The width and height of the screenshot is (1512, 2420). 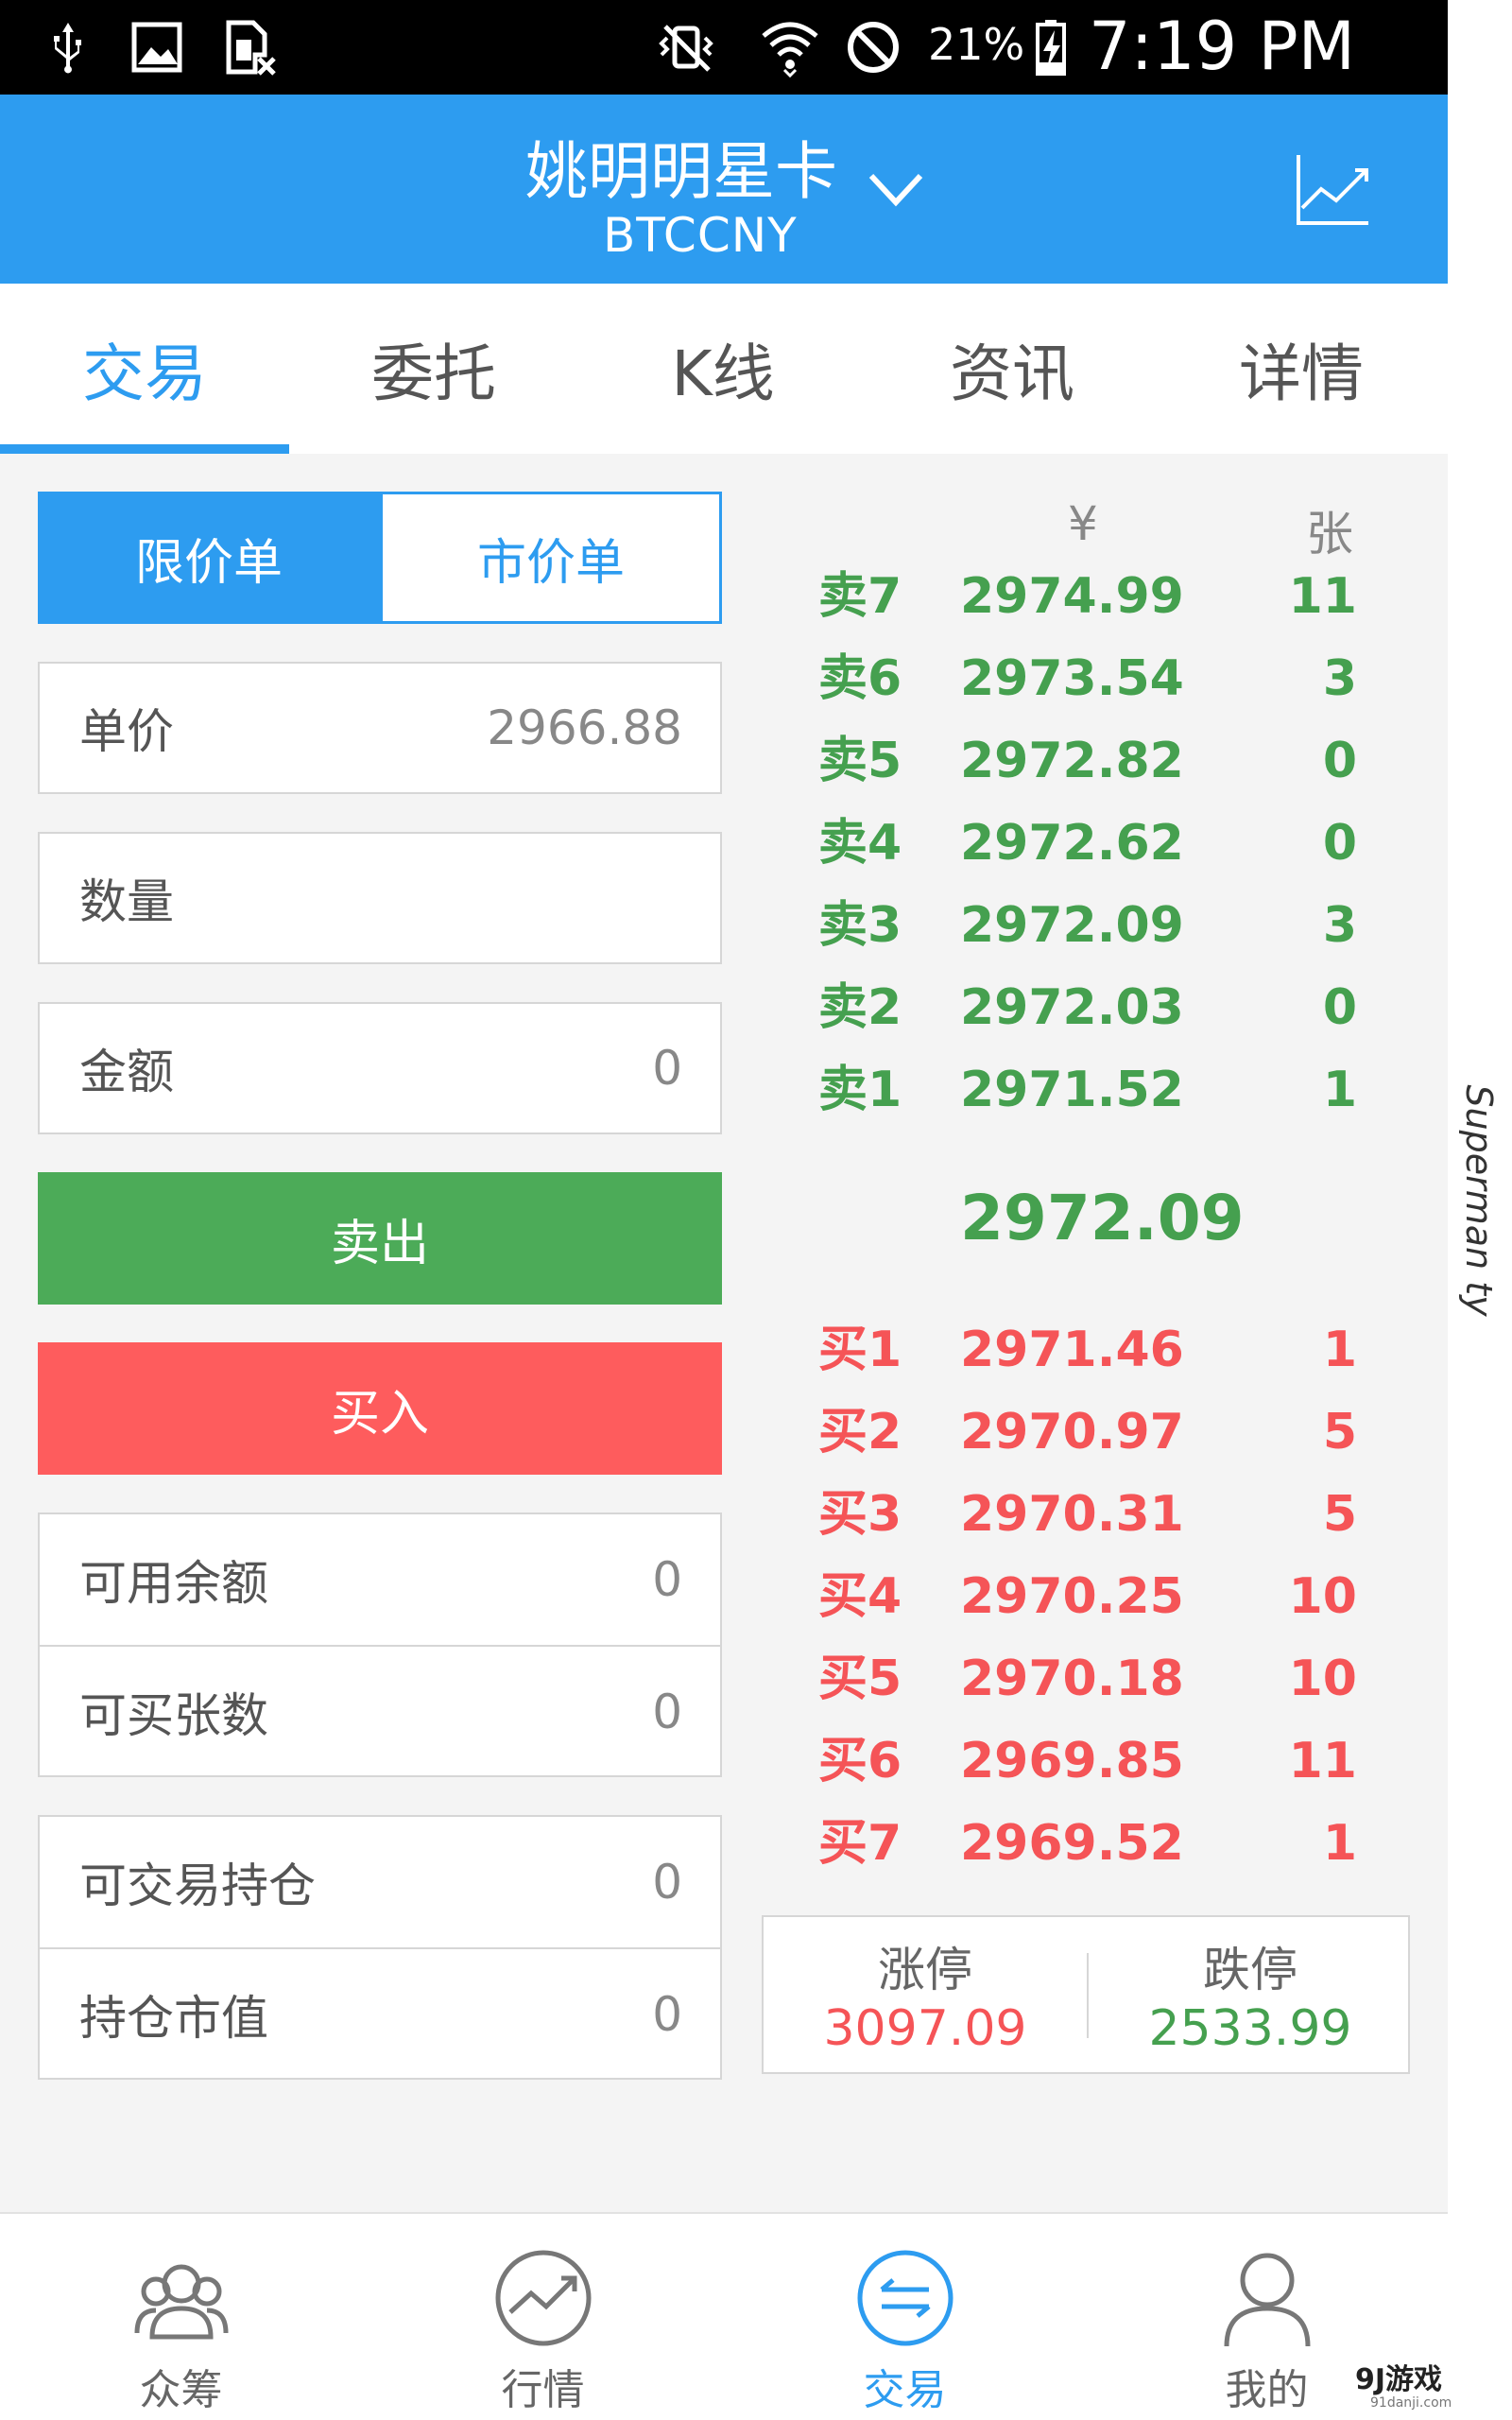 What do you see at coordinates (380, 1882) in the screenshot?
I see `tradable-position-row: 可交易持仓 0` at bounding box center [380, 1882].